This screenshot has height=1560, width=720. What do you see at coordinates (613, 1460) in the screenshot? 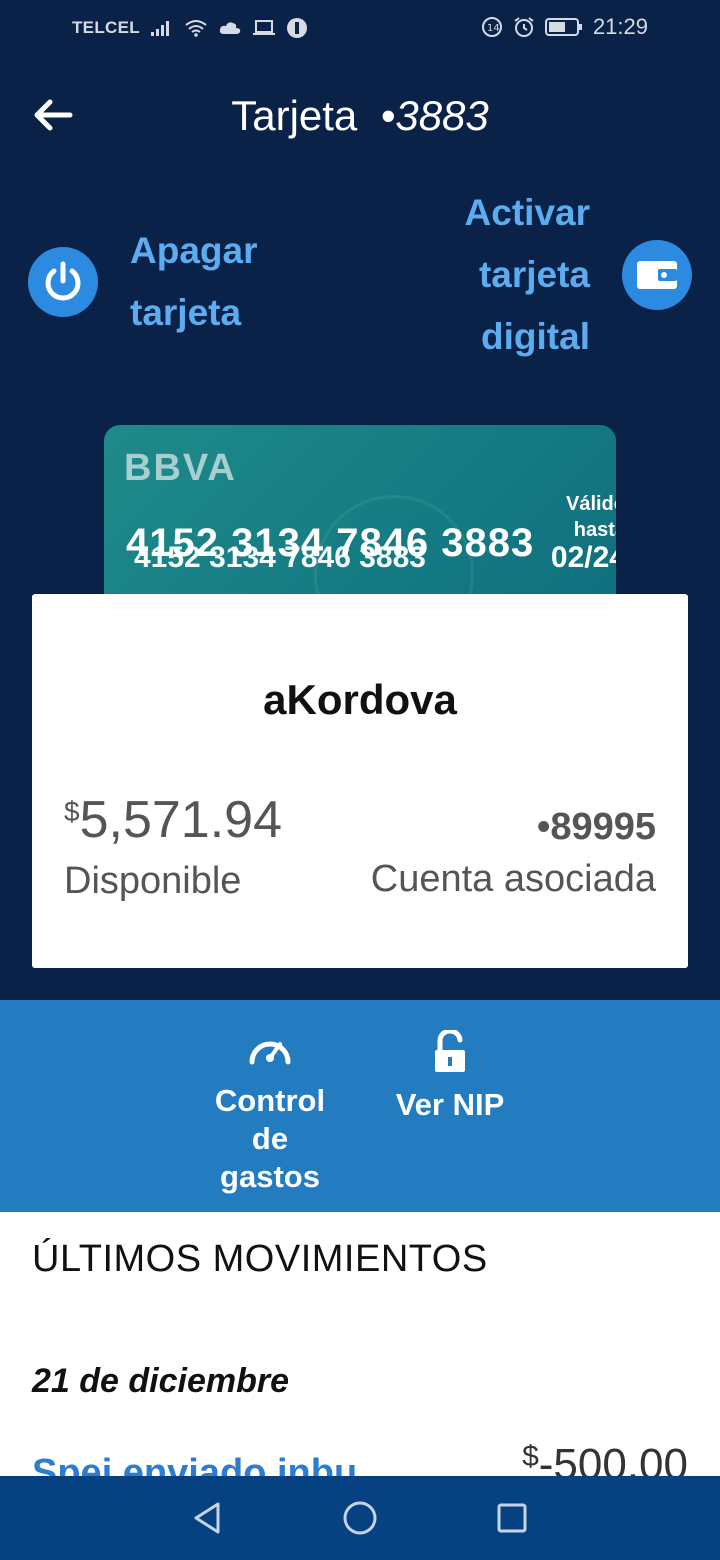
I see `movement-amount-value: -500.00` at bounding box center [613, 1460].